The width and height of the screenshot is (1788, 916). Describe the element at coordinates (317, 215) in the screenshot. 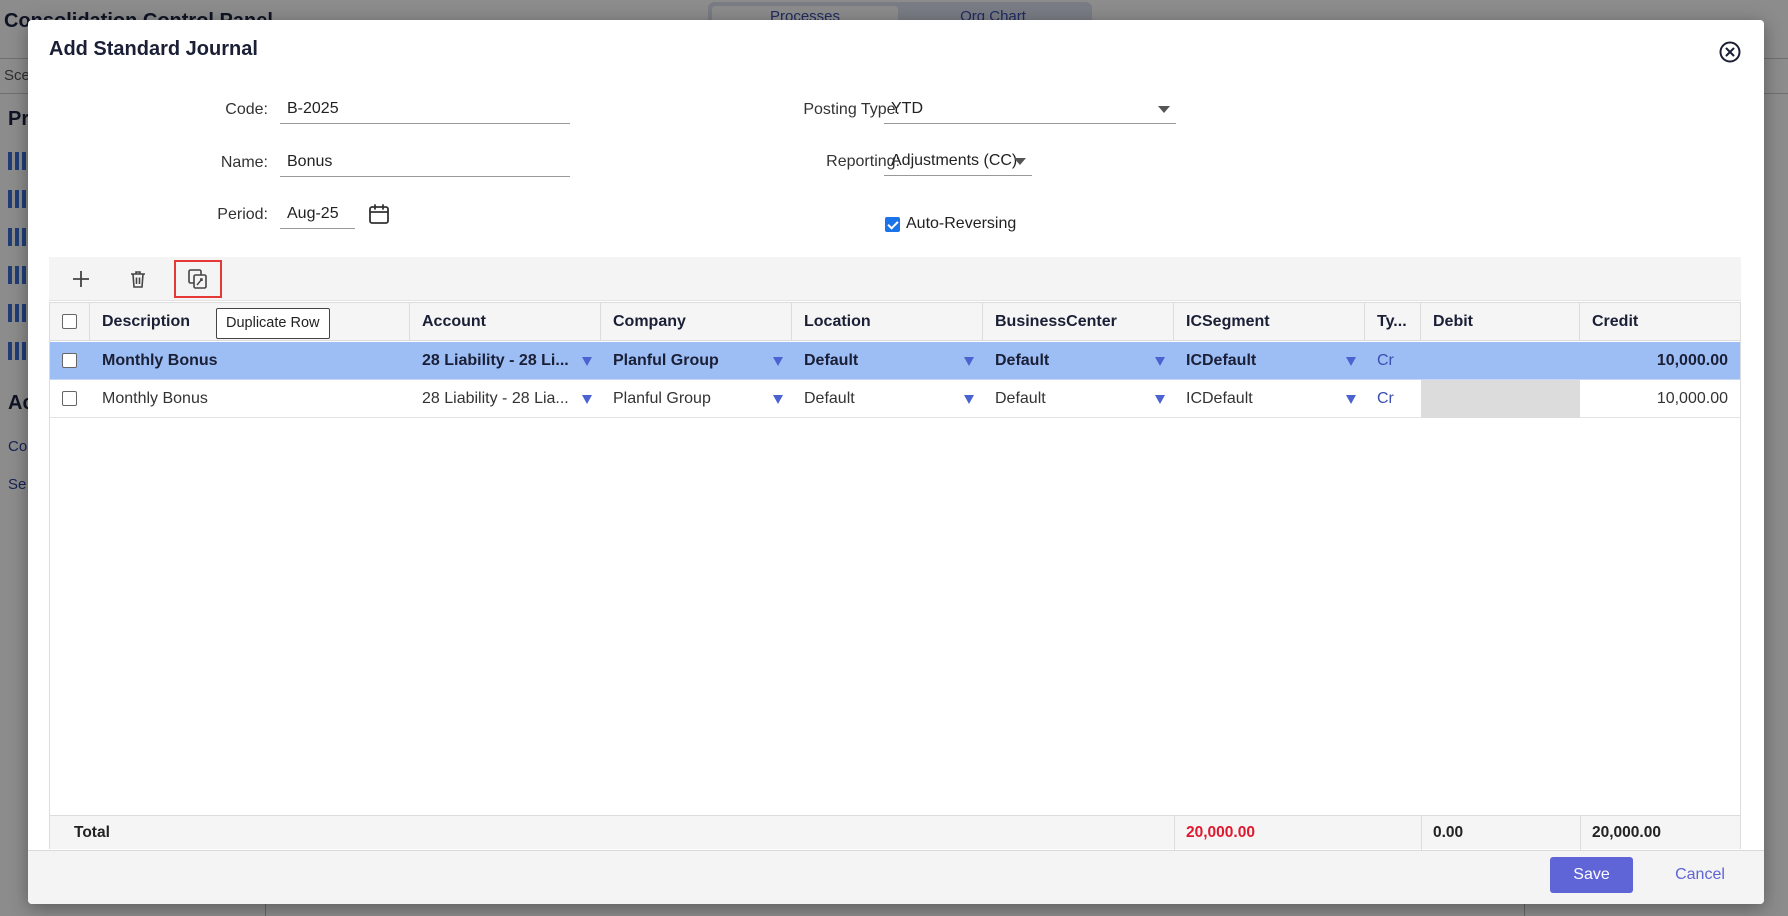

I see `period-field: Aug-25` at that location.